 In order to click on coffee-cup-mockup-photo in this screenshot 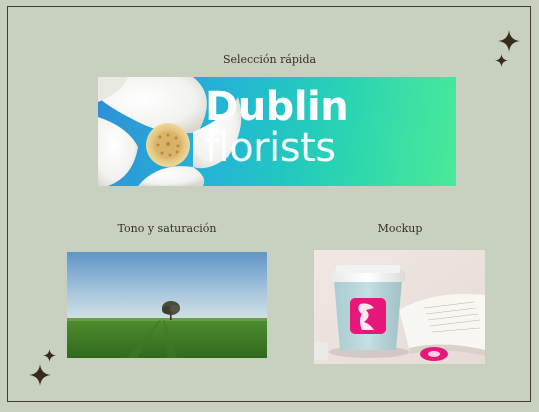, I will do `click(399, 307)`.